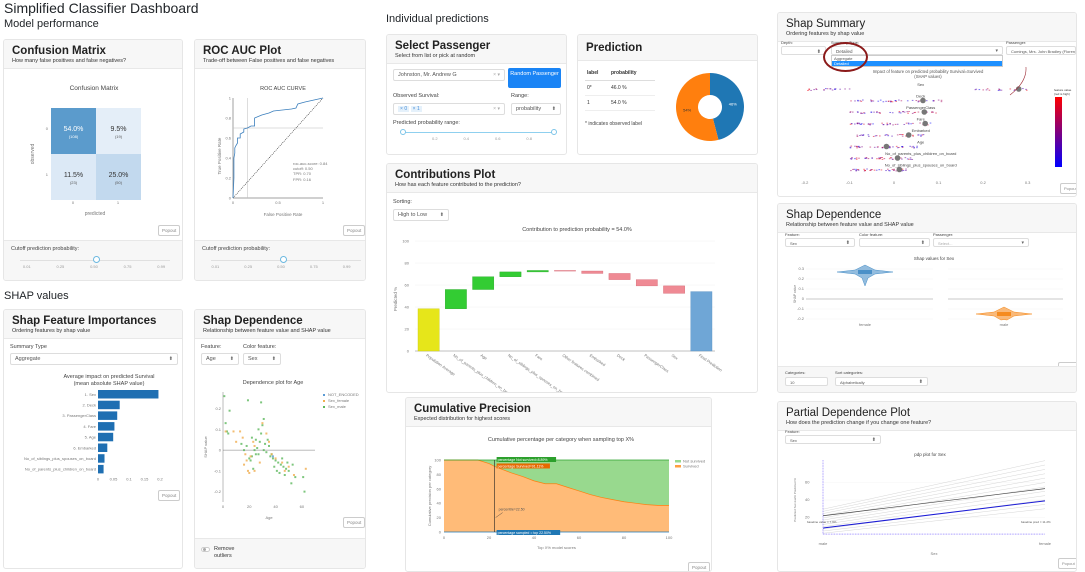  I want to click on prediction-table: label probability 0* 46.0 % 1 54.0 %, so click(620, 88).